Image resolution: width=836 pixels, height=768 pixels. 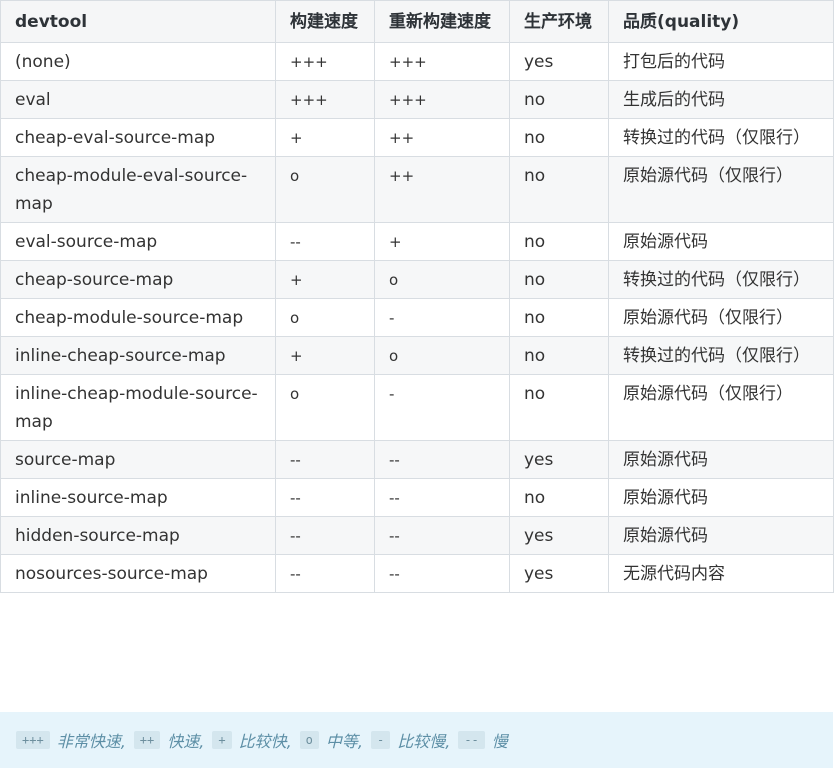 I want to click on table-row: eval +++ +++ no 生成后的代码, so click(x=417, y=99).